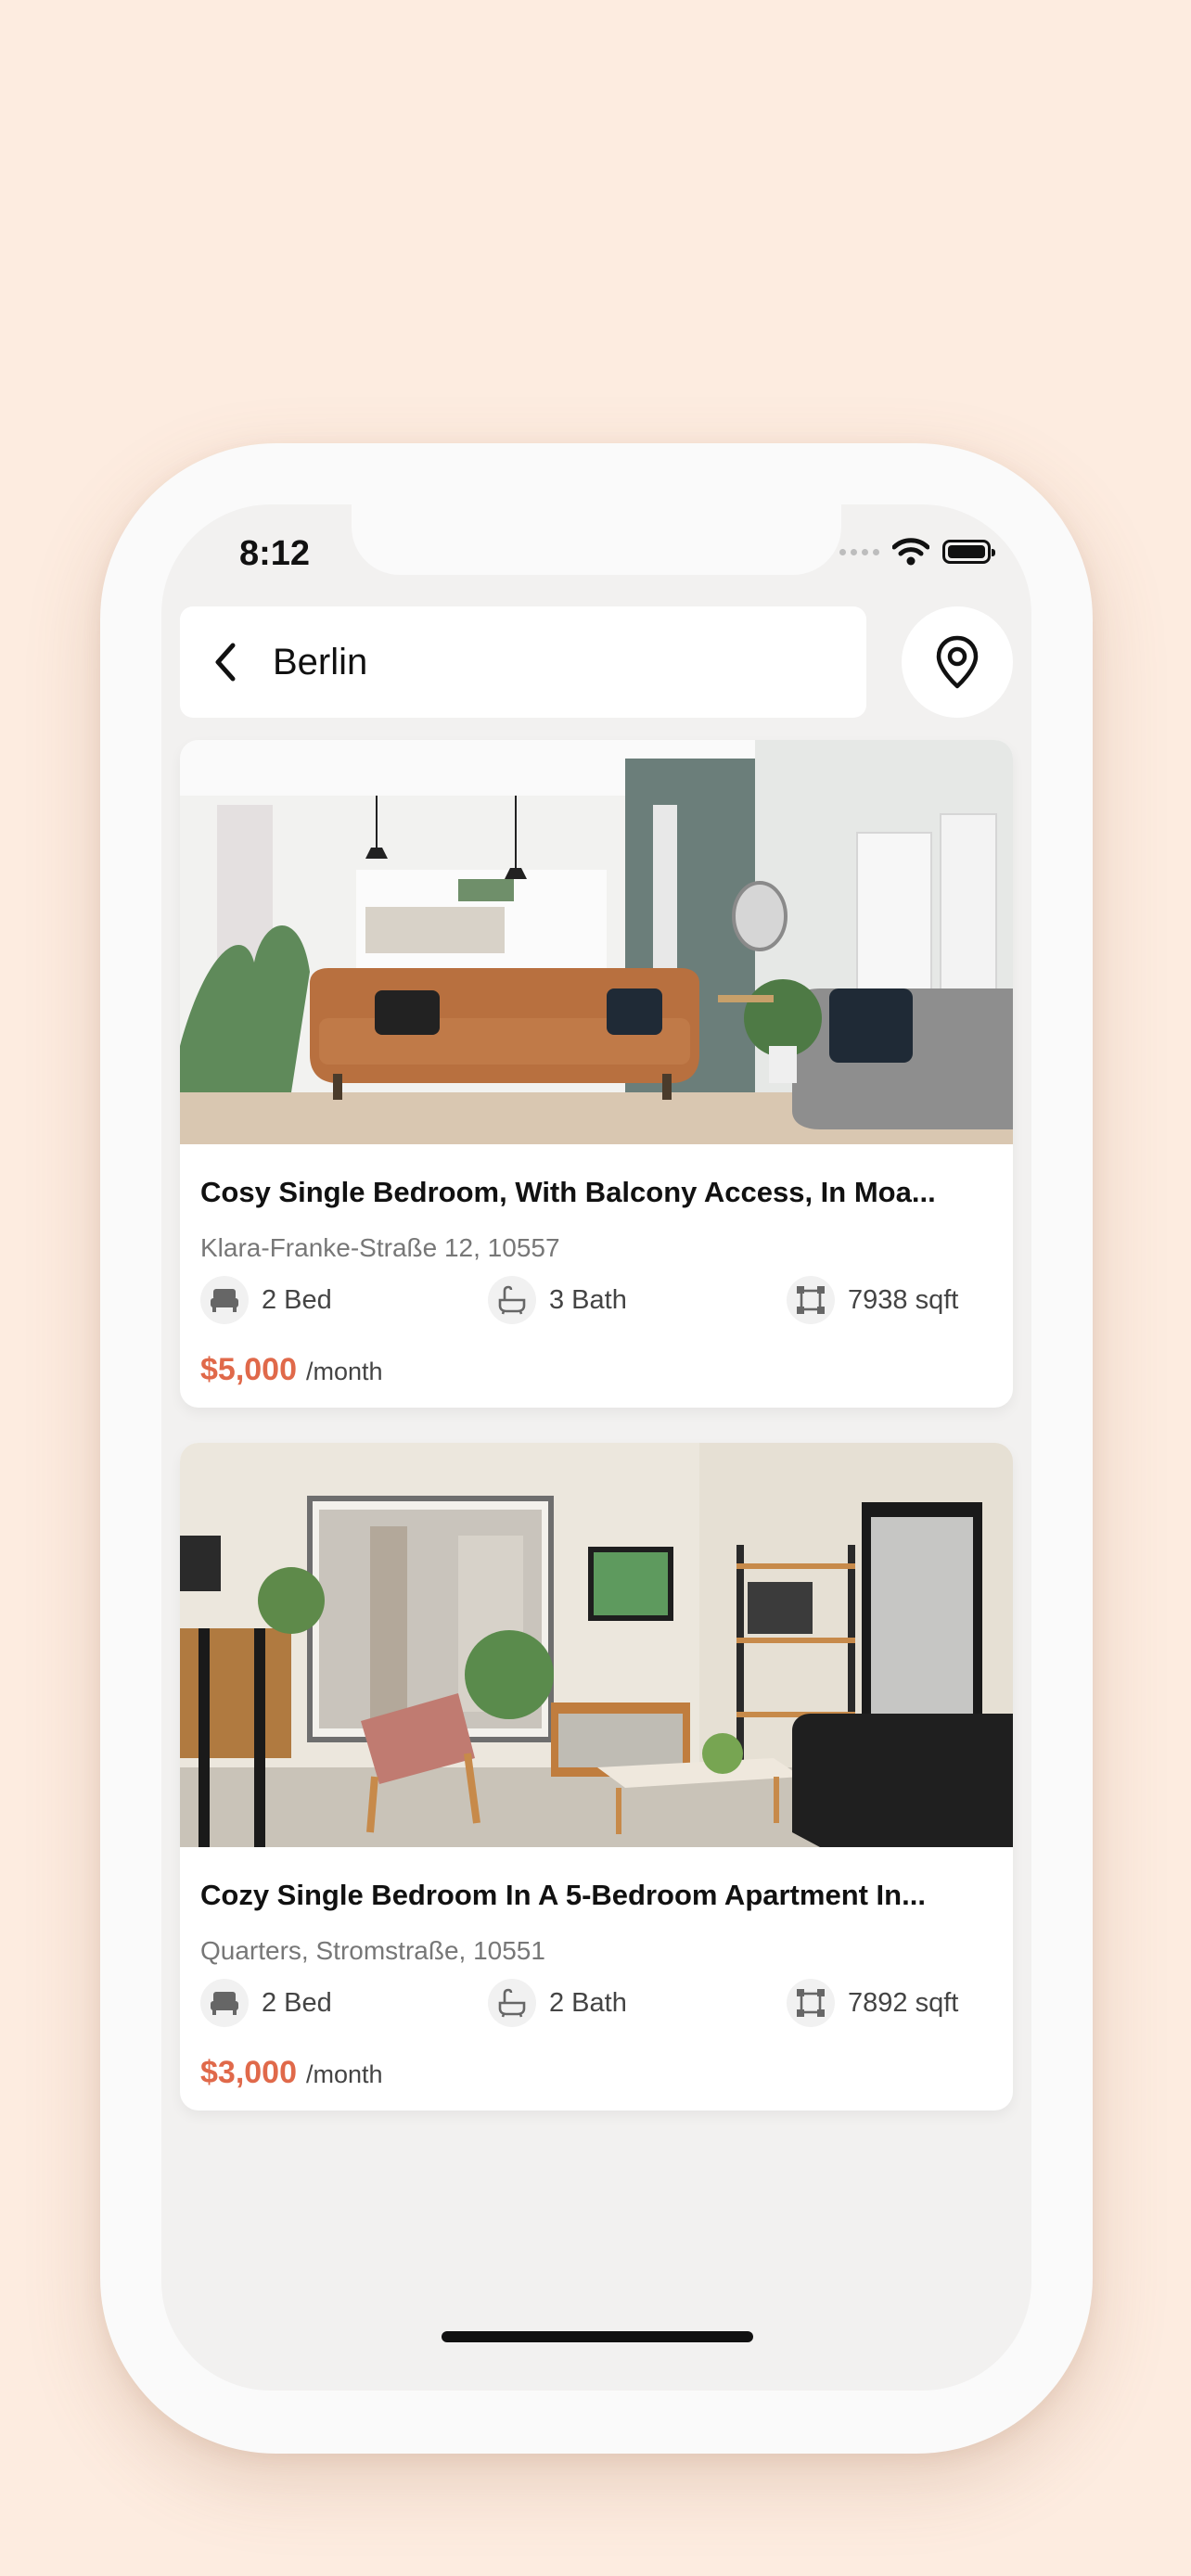 This screenshot has height=2576, width=1191. I want to click on baths-feature: 2 Bath, so click(558, 2003).